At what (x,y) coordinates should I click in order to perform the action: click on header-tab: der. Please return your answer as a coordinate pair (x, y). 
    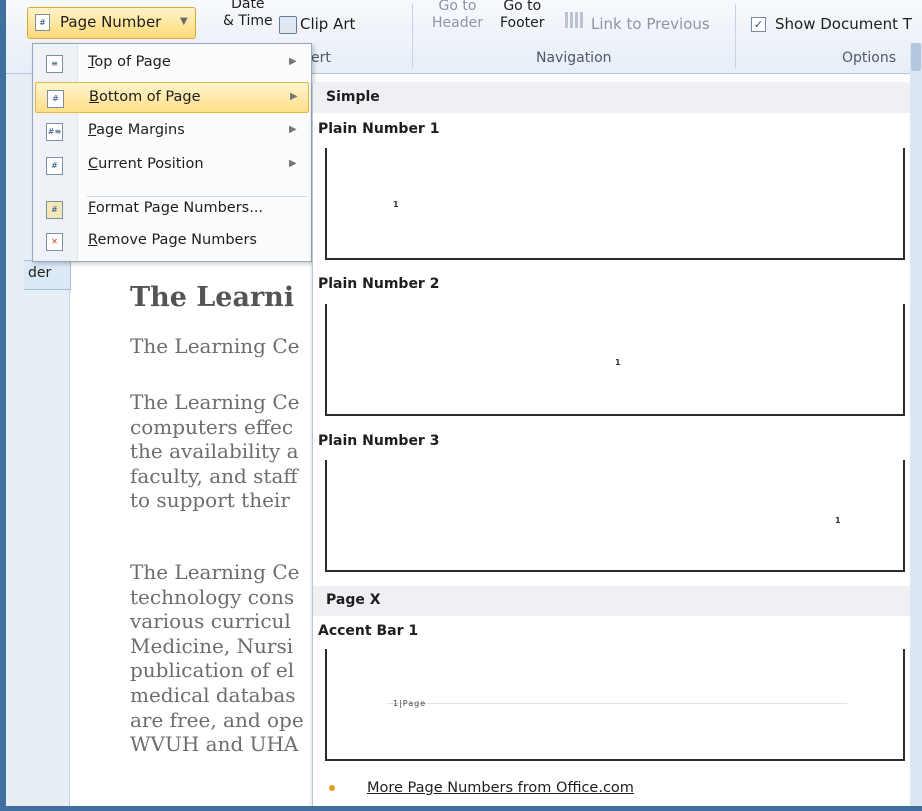
    Looking at the image, I should click on (47, 275).